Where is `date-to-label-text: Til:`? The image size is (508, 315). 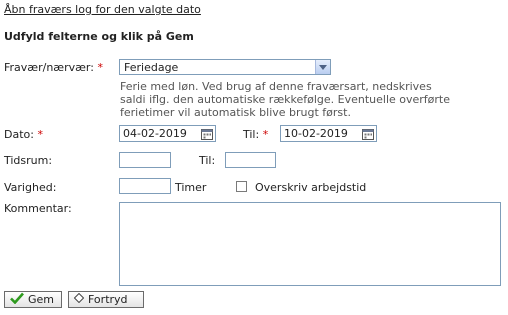 date-to-label-text: Til: is located at coordinates (251, 134).